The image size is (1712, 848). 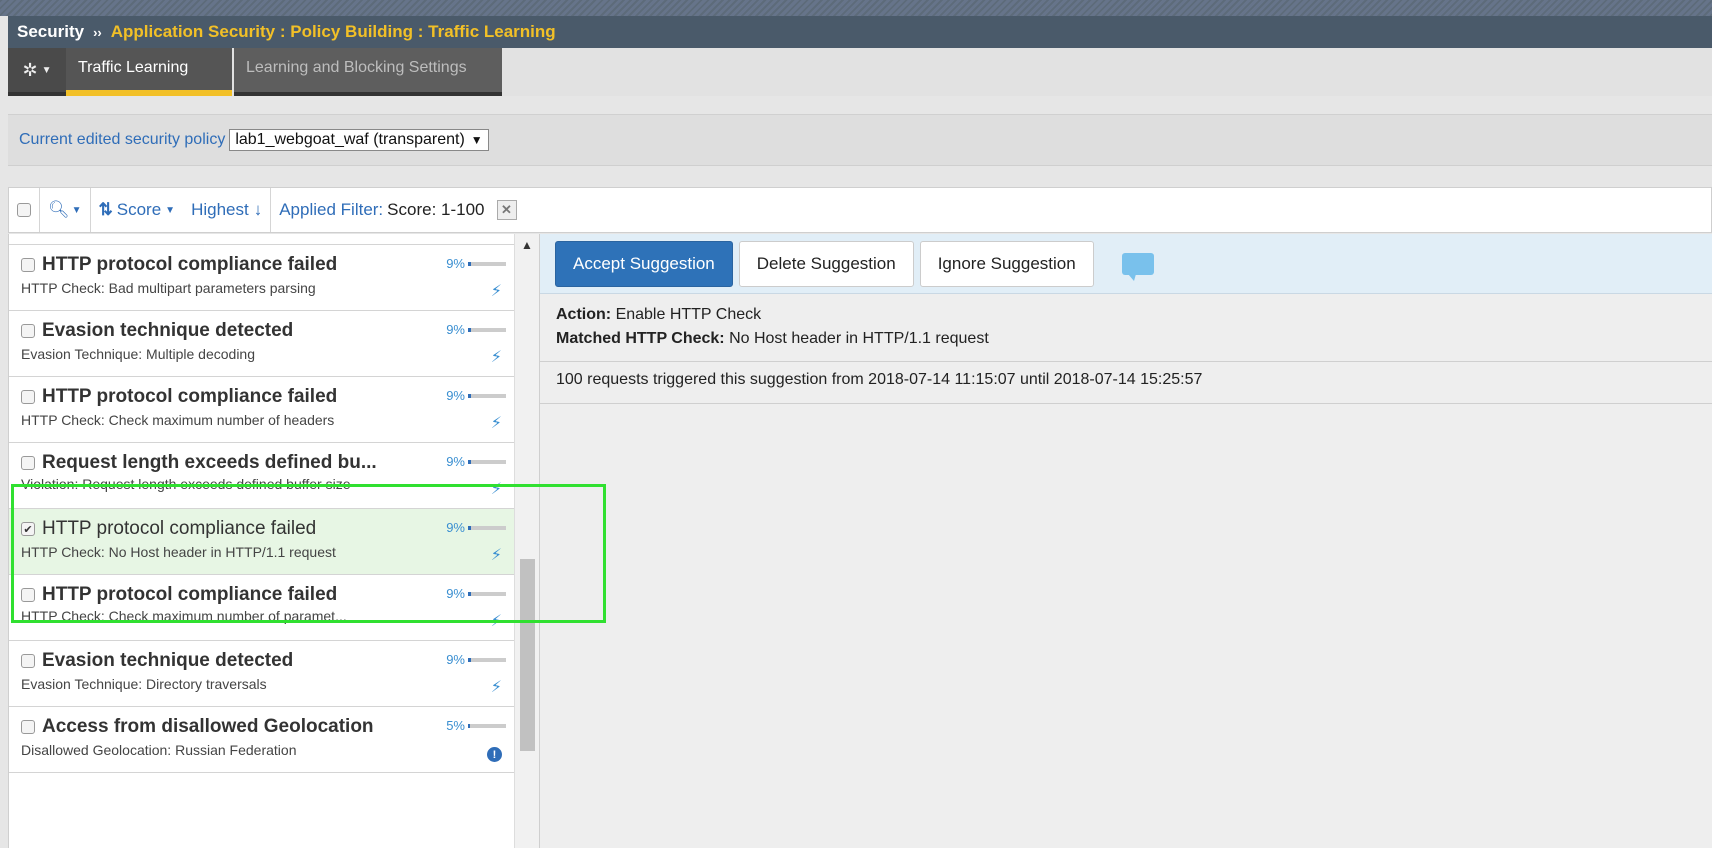 What do you see at coordinates (527, 541) in the screenshot?
I see `list-scrollbar: ▲` at bounding box center [527, 541].